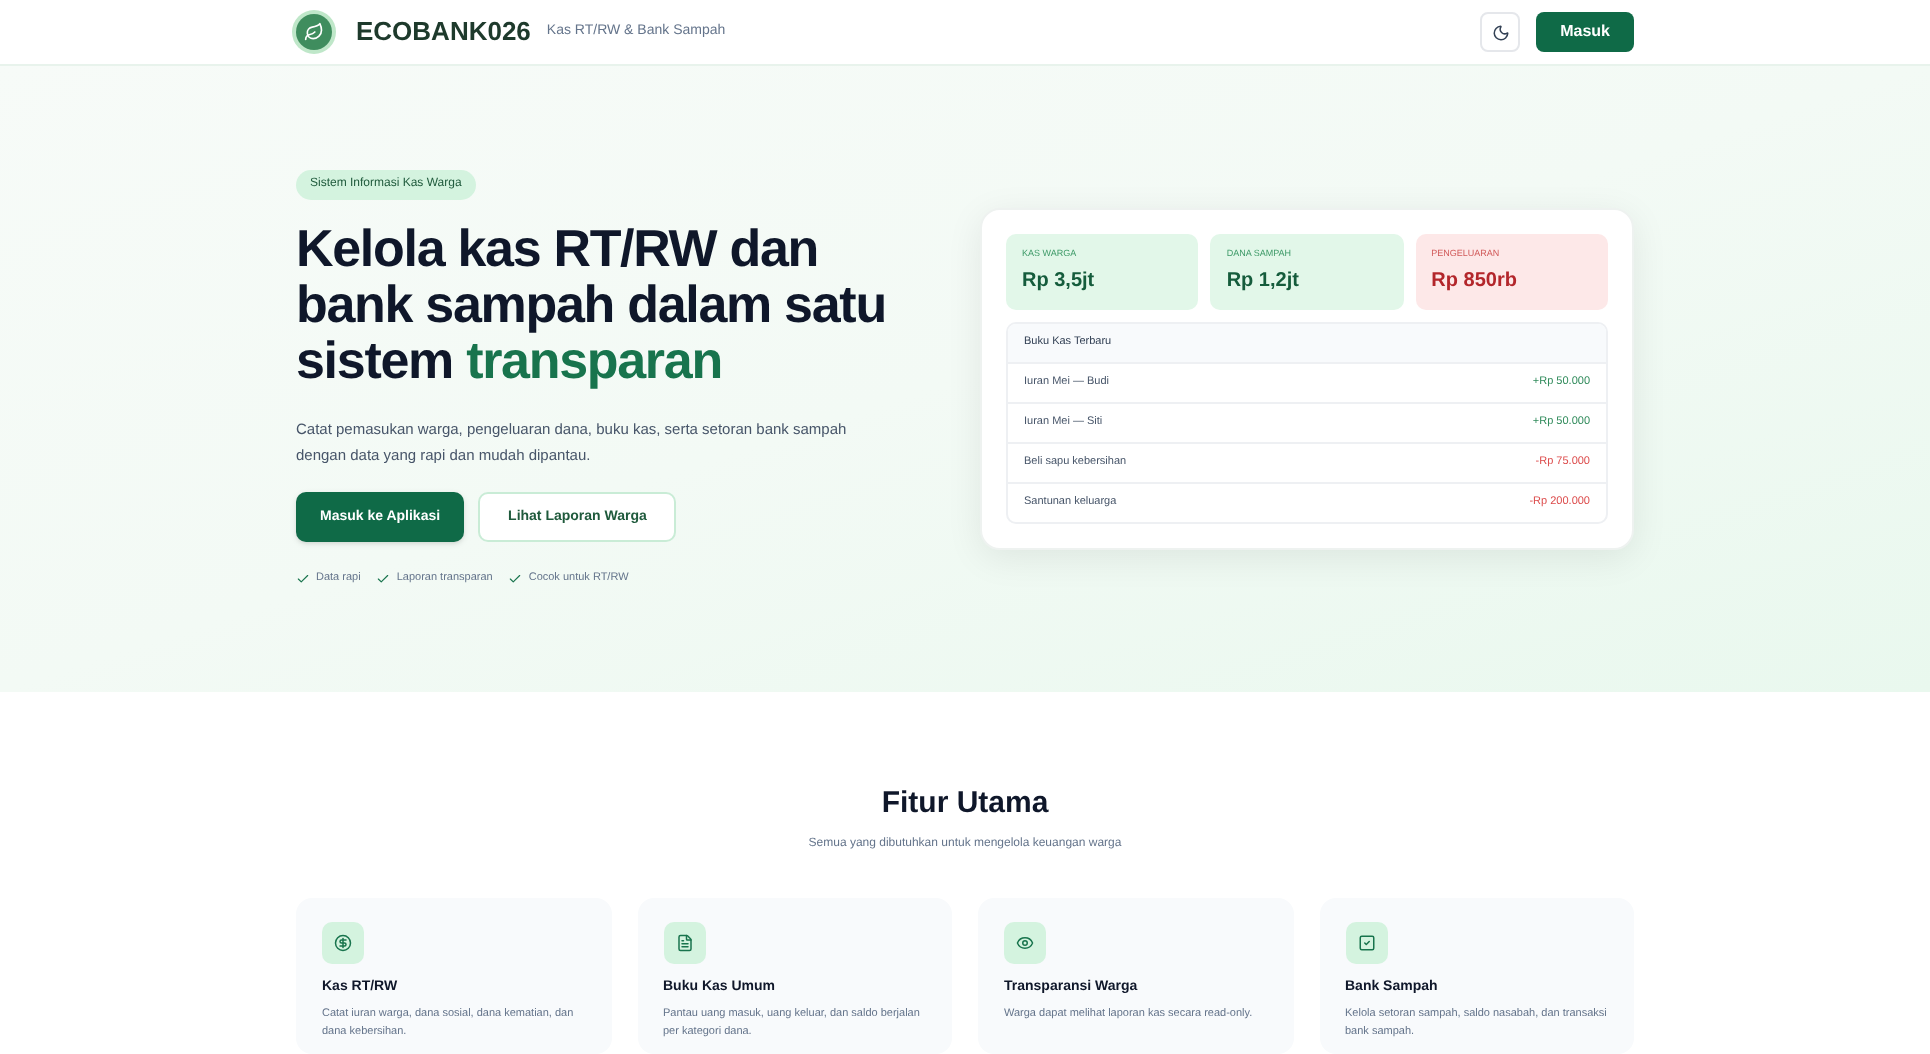 Image resolution: width=1930 pixels, height=1054 pixels. Describe the element at coordinates (965, 804) in the screenshot. I see `section-title: Fitur Utama` at that location.